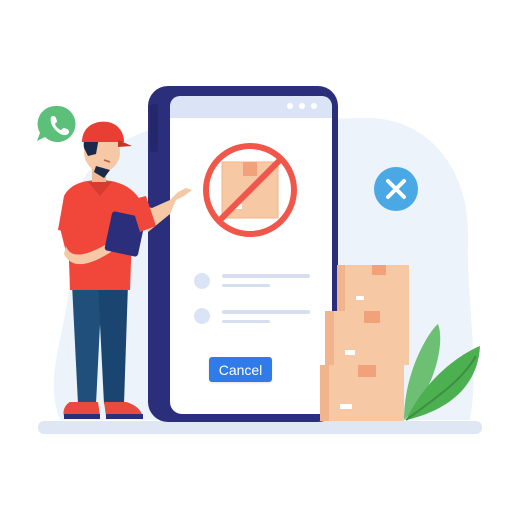  I want to click on ground-line, so click(260, 427).